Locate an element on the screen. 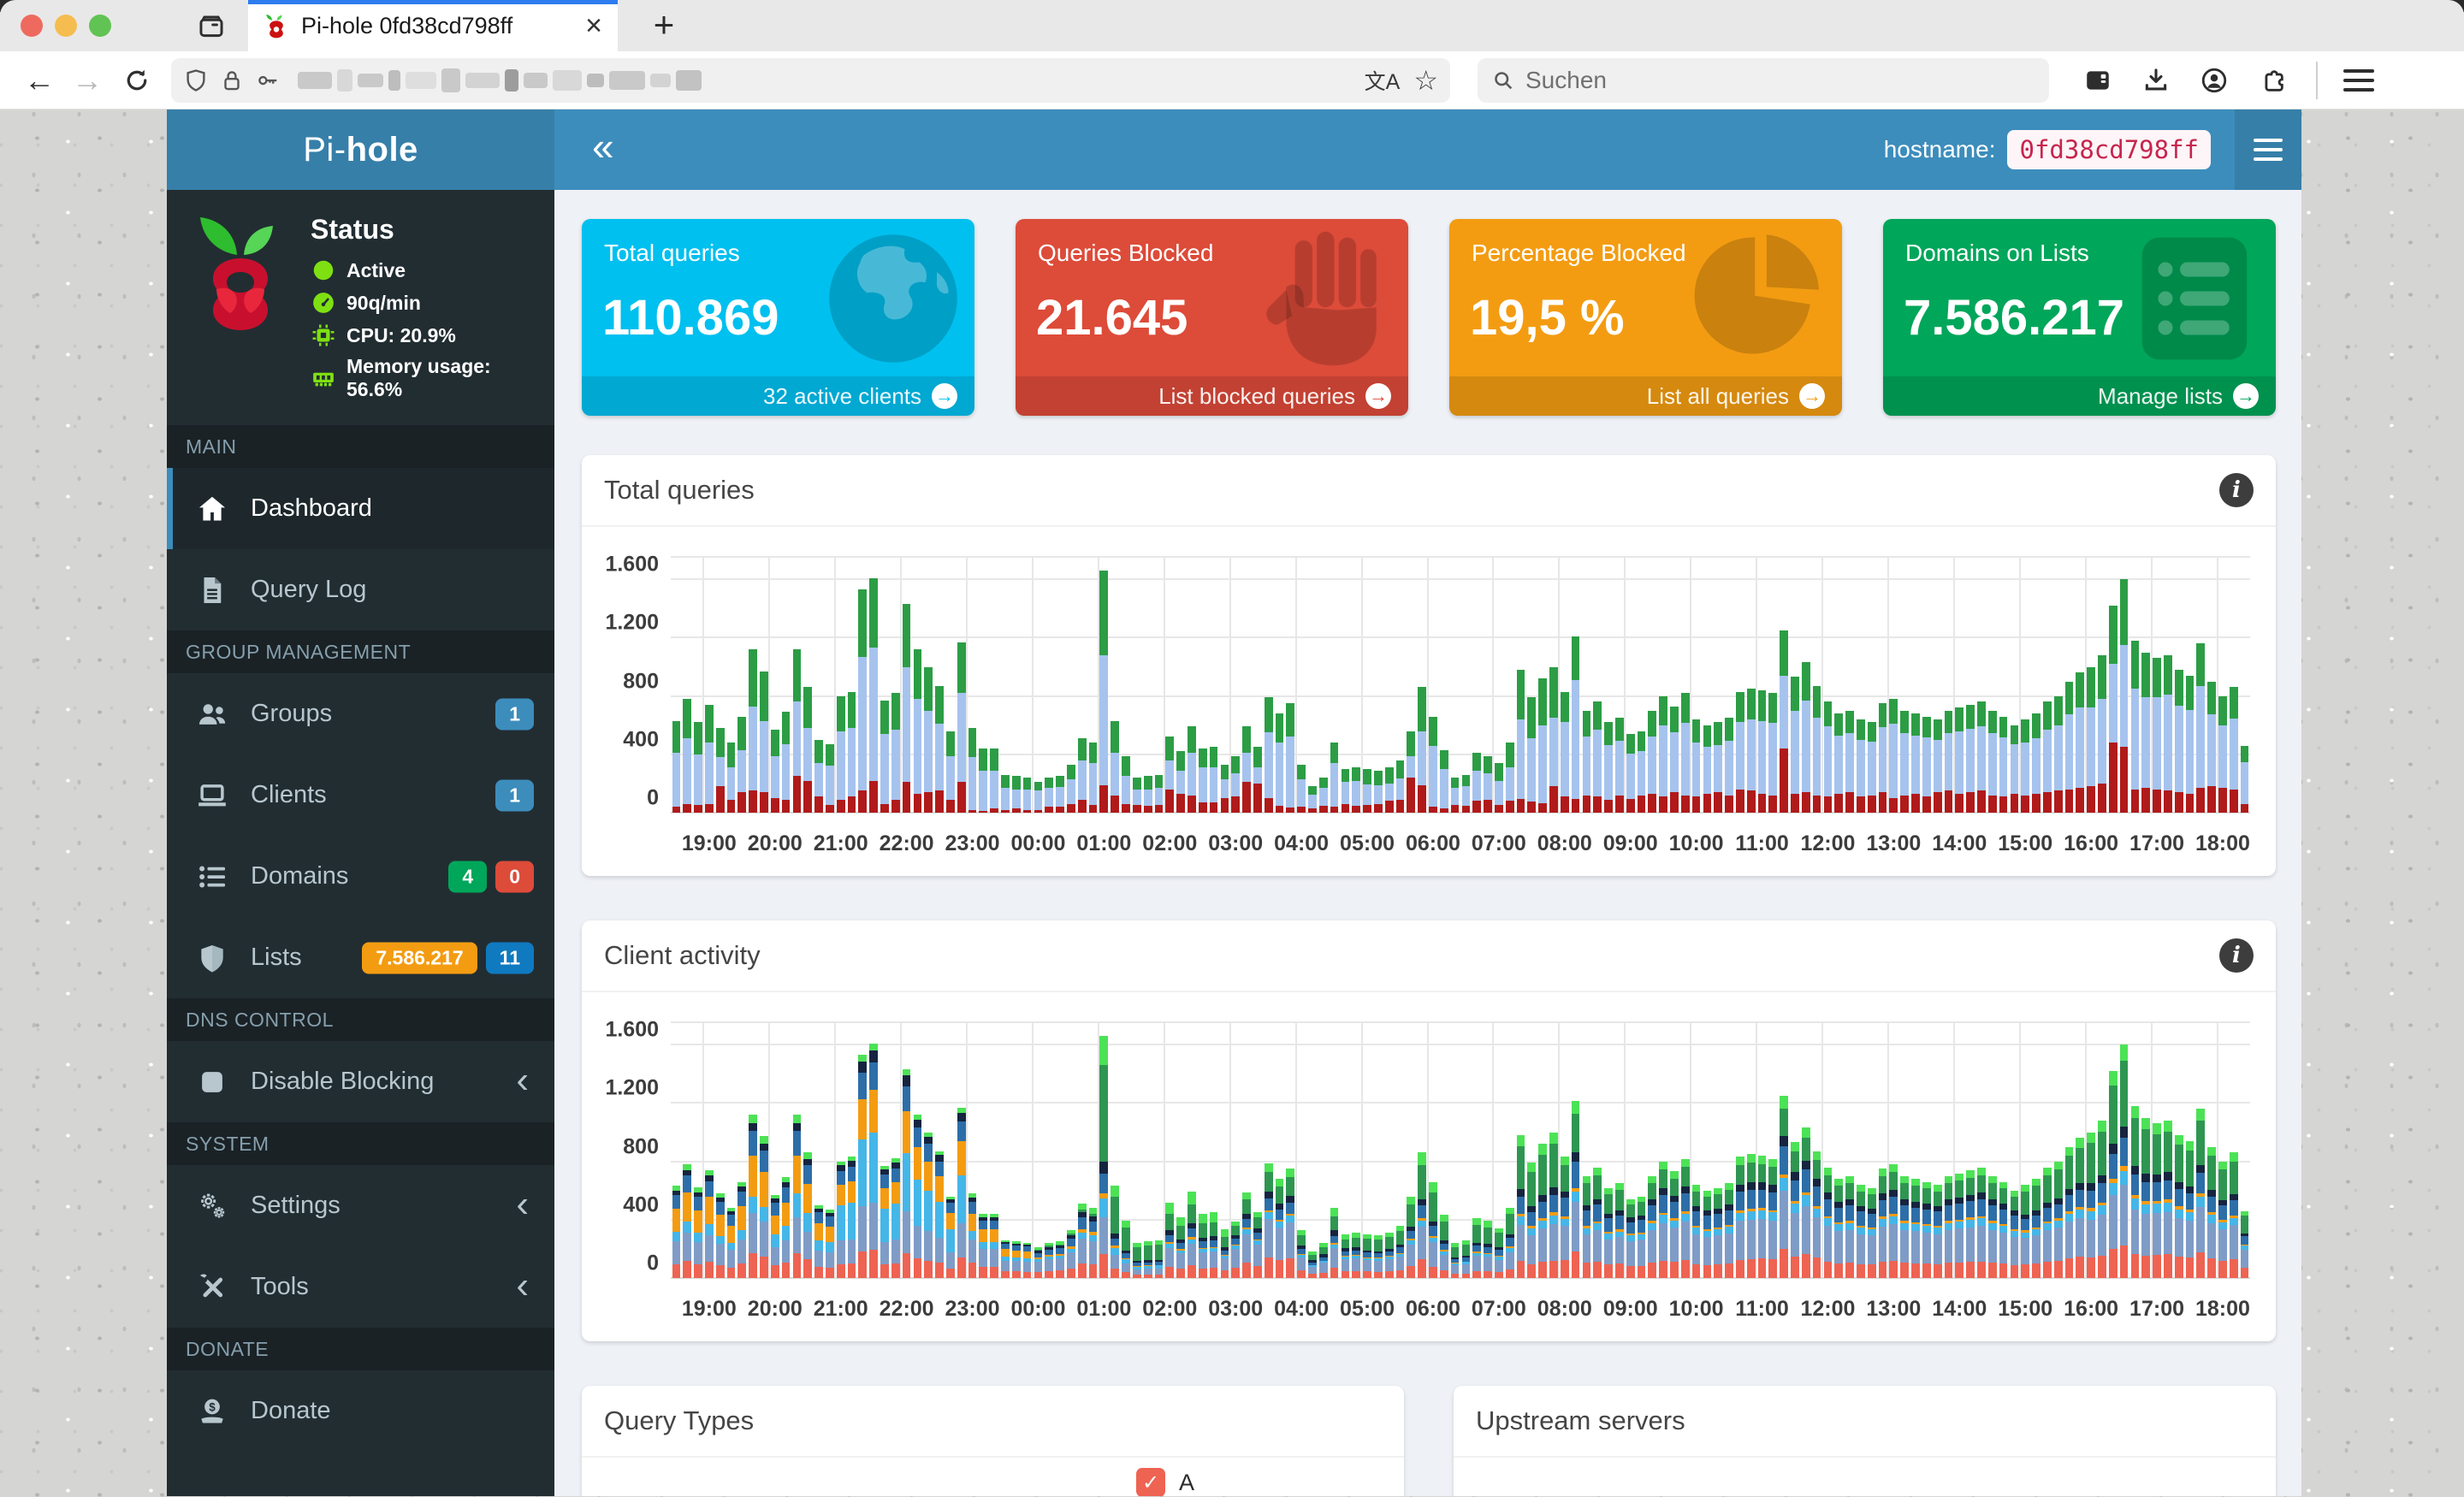 The width and height of the screenshot is (2464, 1497). legend-item-a: ✓ A is located at coordinates (1165, 1482).